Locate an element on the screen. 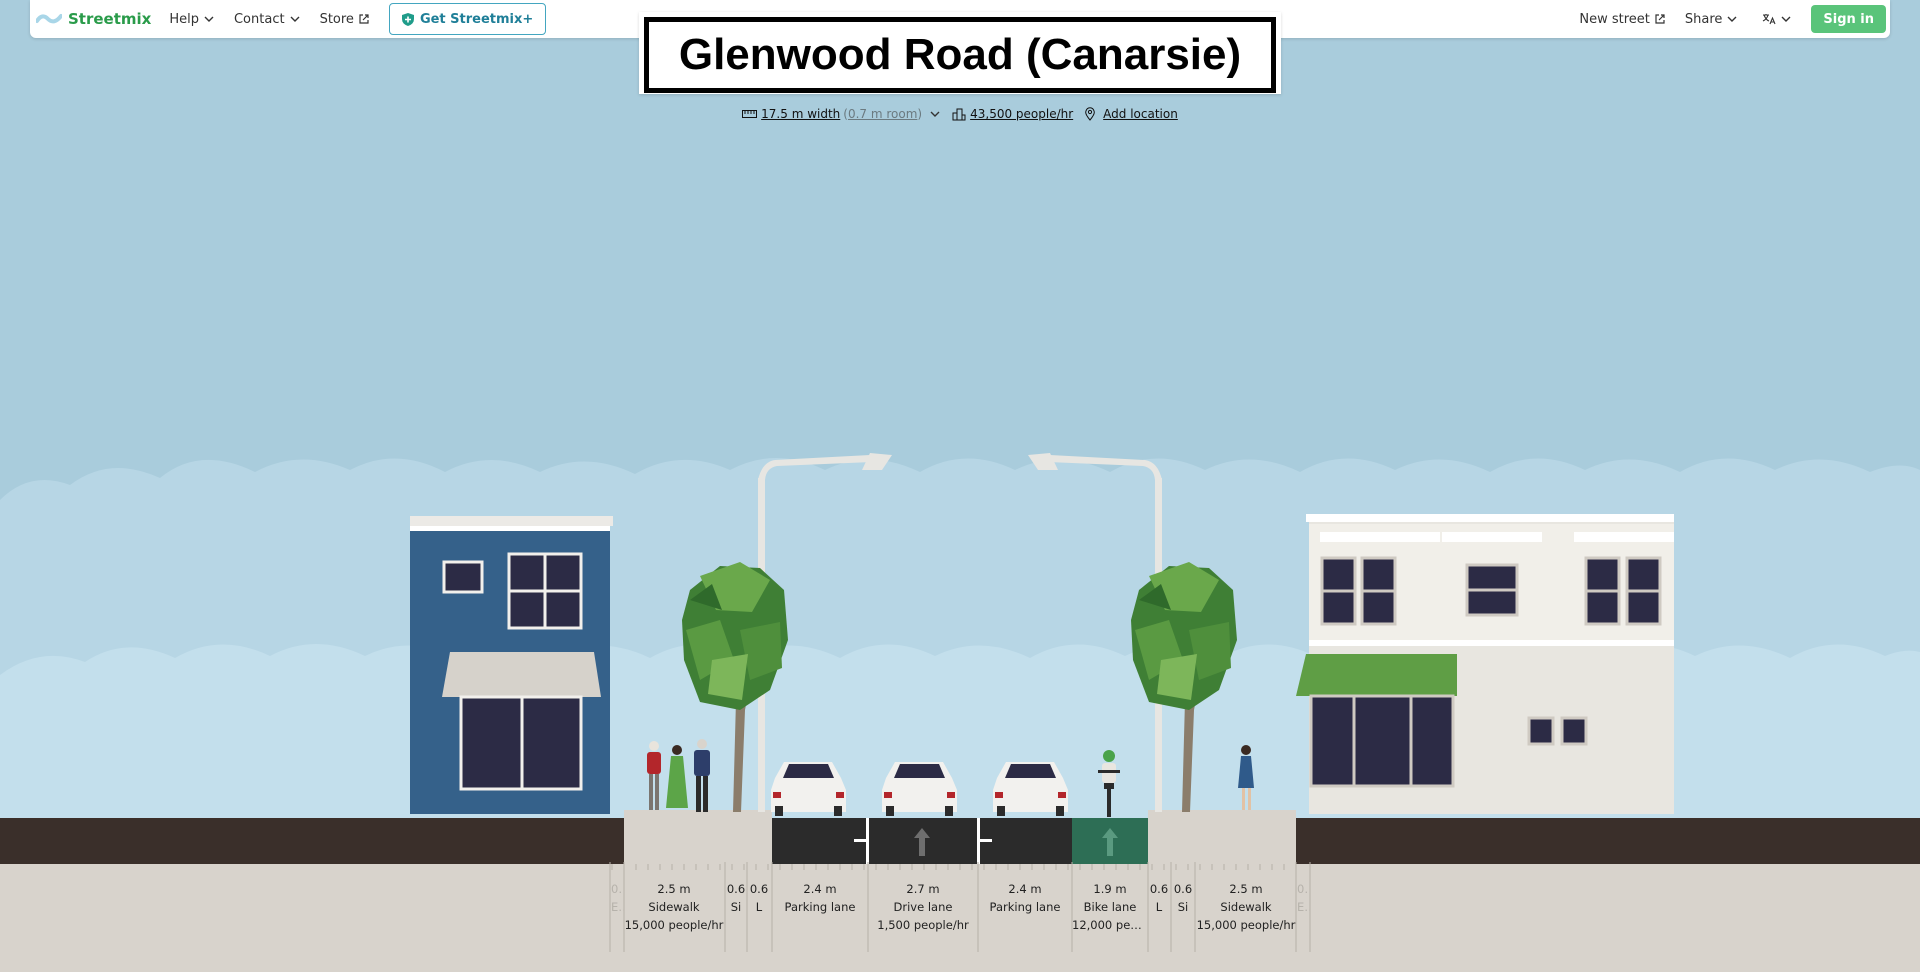 The width and height of the screenshot is (1920, 972). street-width-control: 17.5 m width (0.7 m room) is located at coordinates (841, 114).